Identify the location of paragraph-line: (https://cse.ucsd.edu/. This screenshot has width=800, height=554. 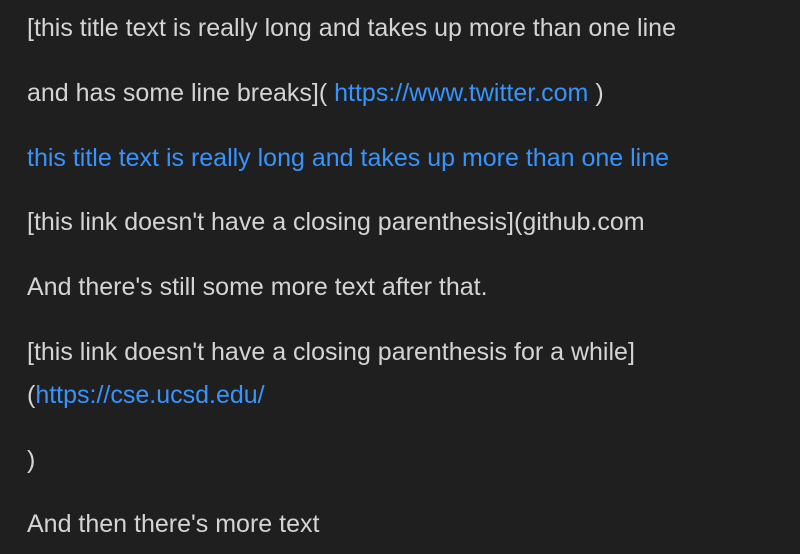
(146, 395).